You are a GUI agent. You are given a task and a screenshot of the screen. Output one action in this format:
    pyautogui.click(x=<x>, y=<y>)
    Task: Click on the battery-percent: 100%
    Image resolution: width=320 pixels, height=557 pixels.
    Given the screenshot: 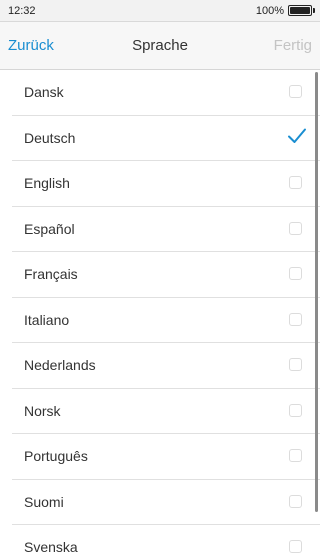 What is the action you would take?
    pyautogui.click(x=269, y=11)
    